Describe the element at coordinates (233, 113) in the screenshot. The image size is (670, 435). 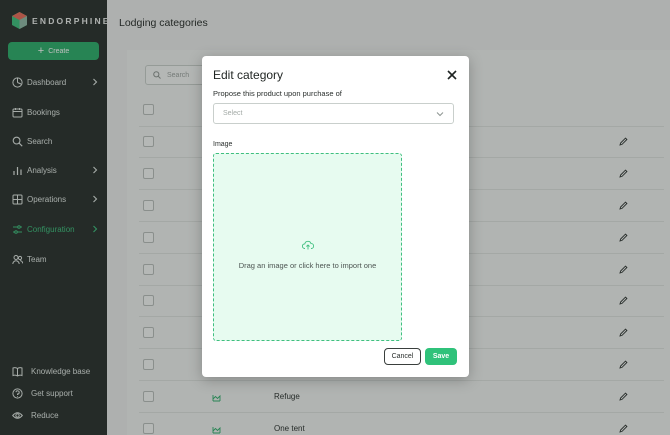
I see `select-placeholder: Select` at that location.